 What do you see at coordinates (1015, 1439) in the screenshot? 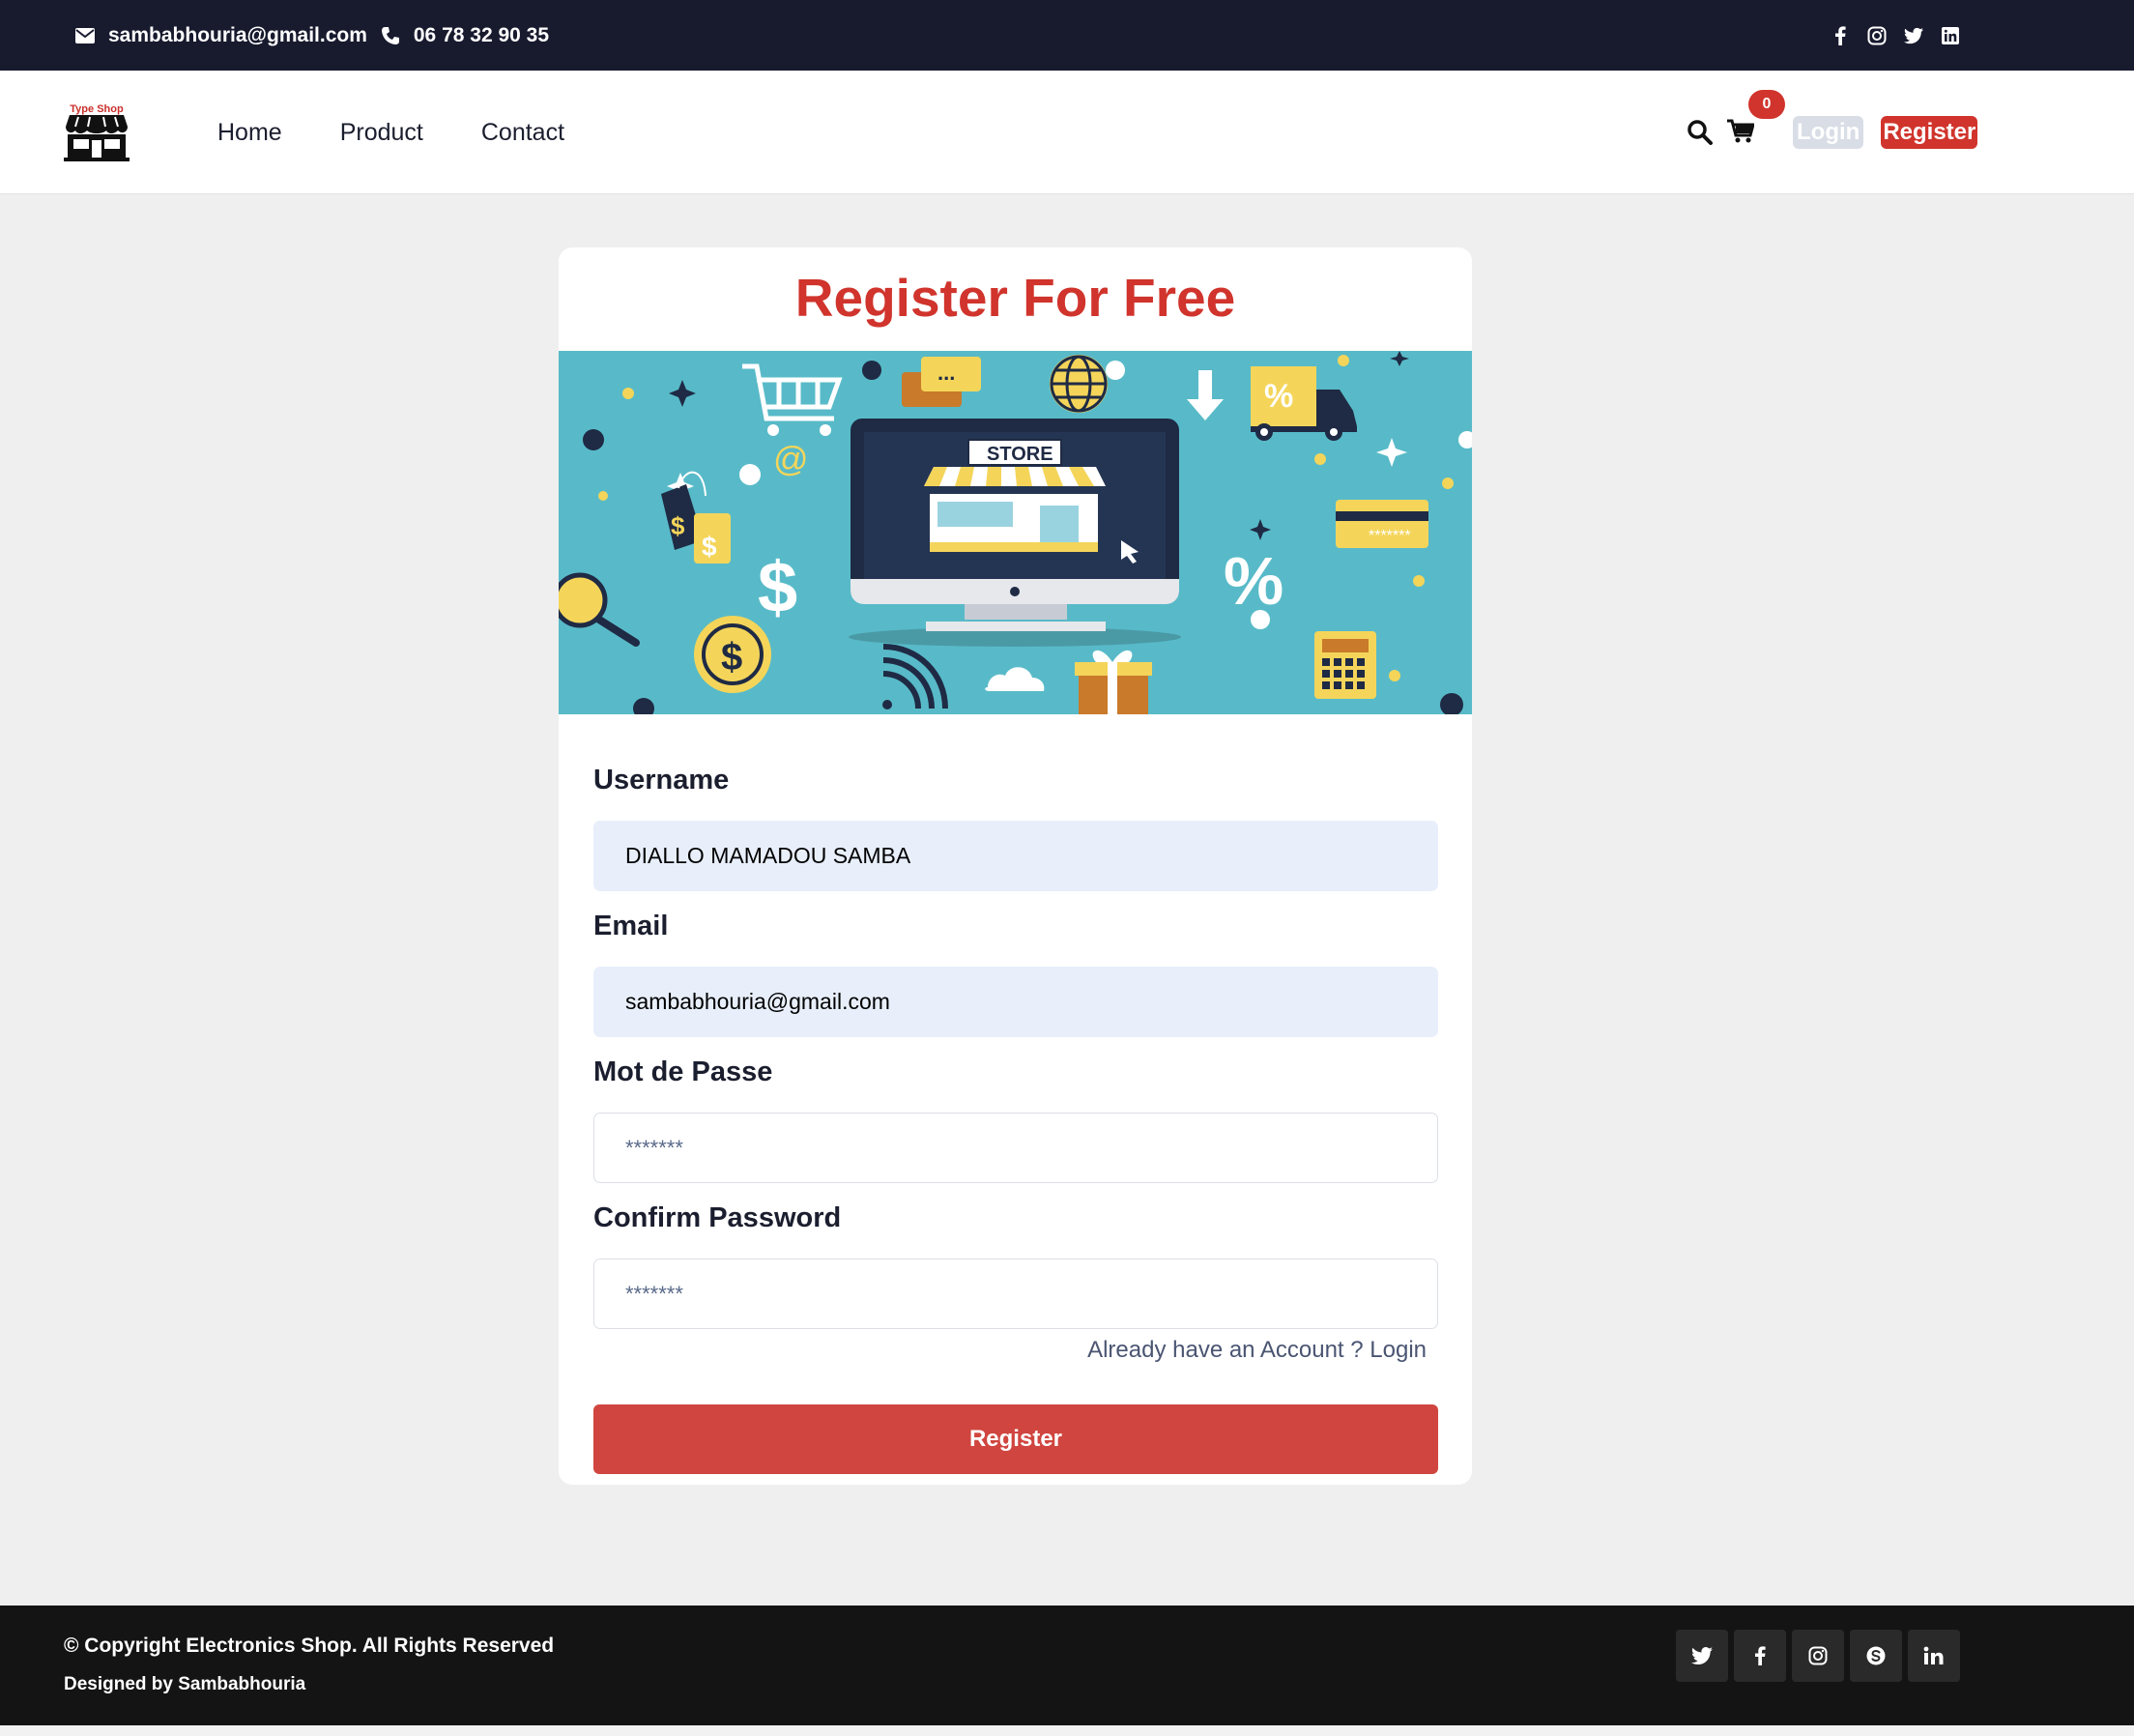
I see `register-submit-button: Register` at bounding box center [1015, 1439].